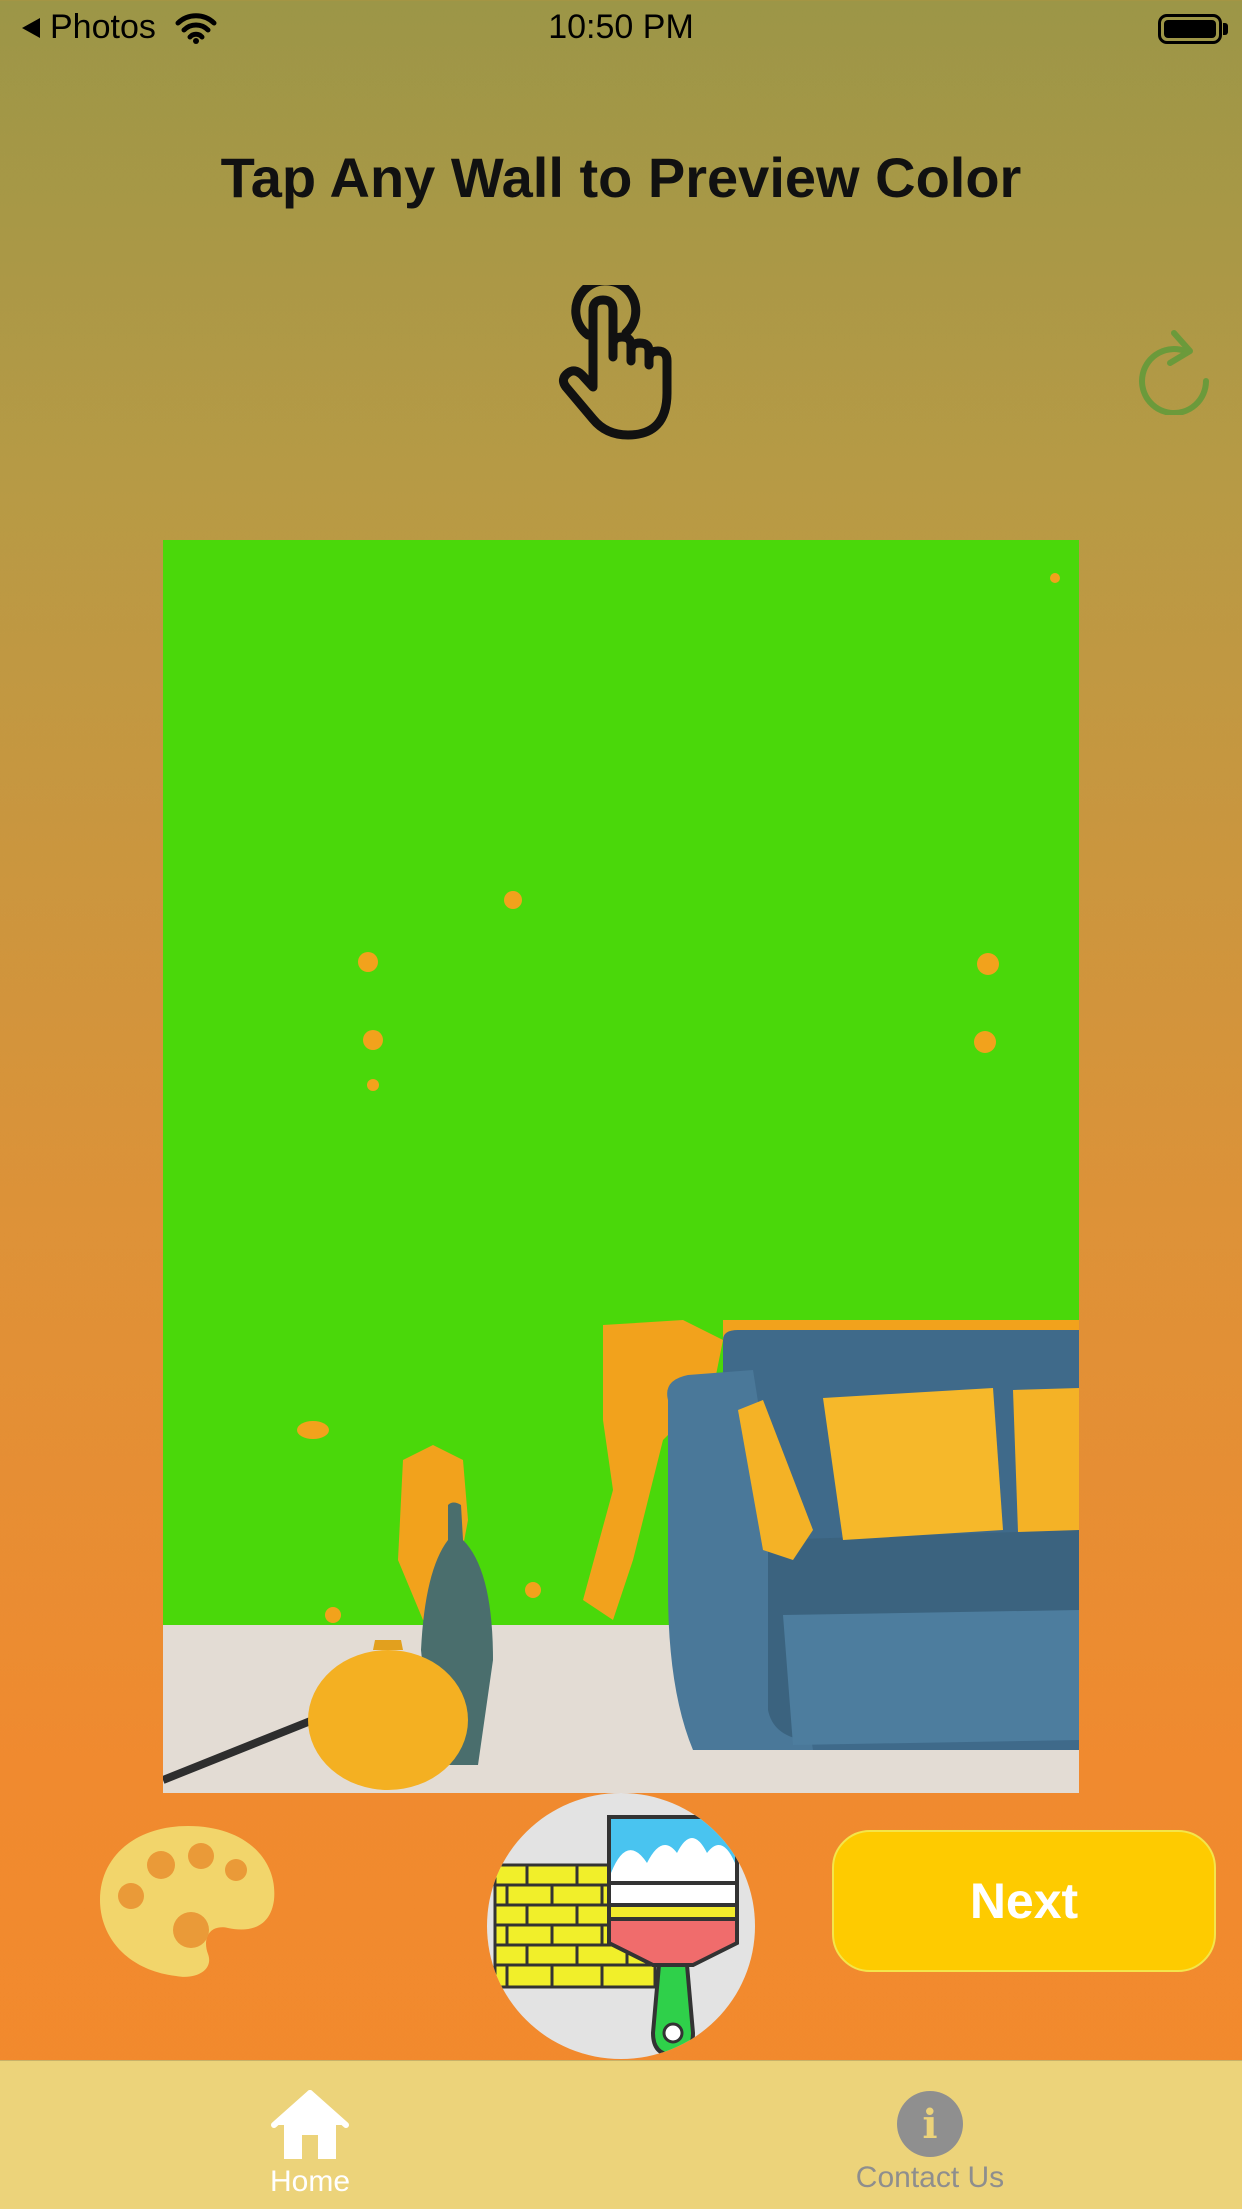 Image resolution: width=1242 pixels, height=2209 pixels. I want to click on status-bar: Photos 10:50 PM, so click(621, 31).